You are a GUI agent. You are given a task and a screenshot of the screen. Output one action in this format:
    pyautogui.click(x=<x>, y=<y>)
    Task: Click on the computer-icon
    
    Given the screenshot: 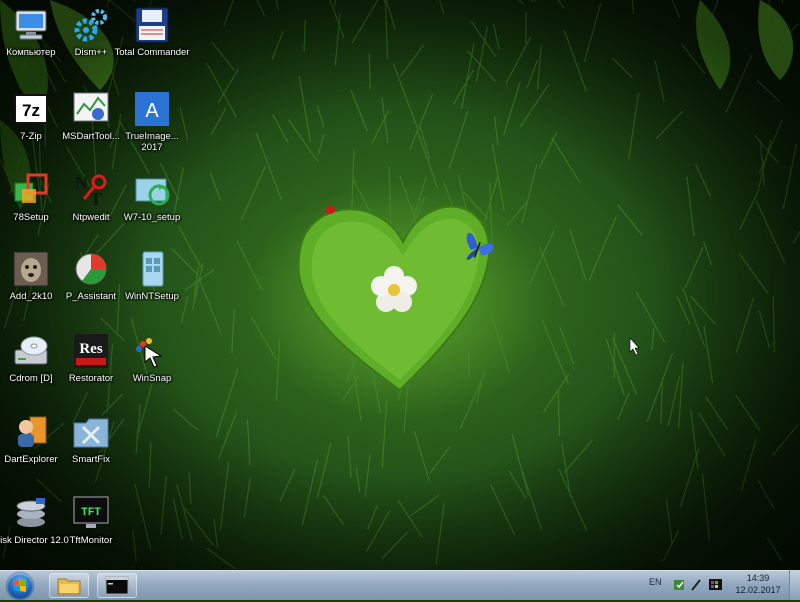 What is the action you would take?
    pyautogui.click(x=31, y=25)
    